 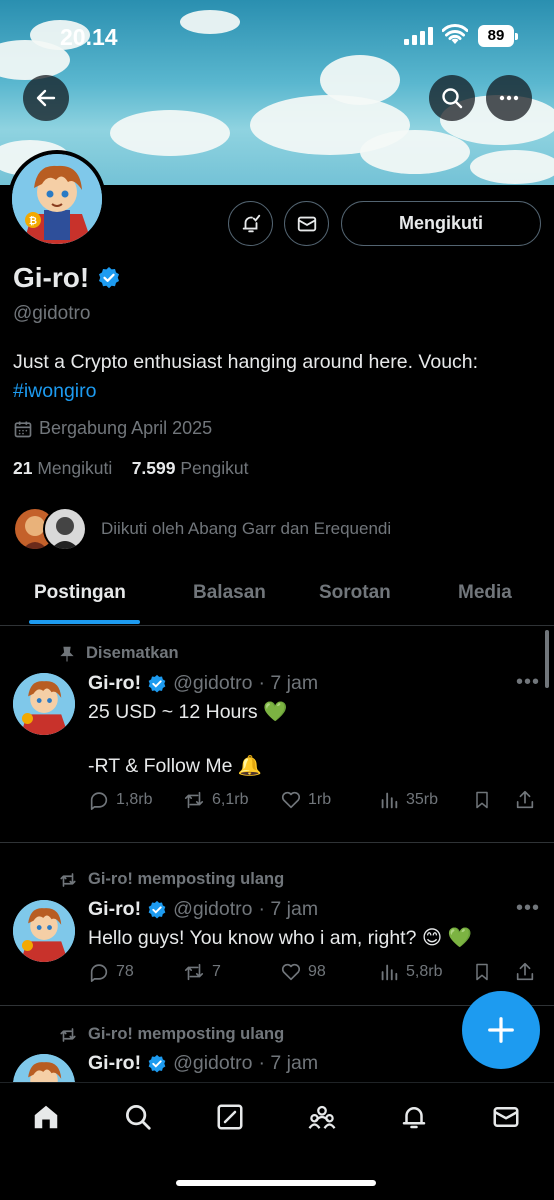 What do you see at coordinates (498, 36) in the screenshot?
I see `battery-icon: 89` at bounding box center [498, 36].